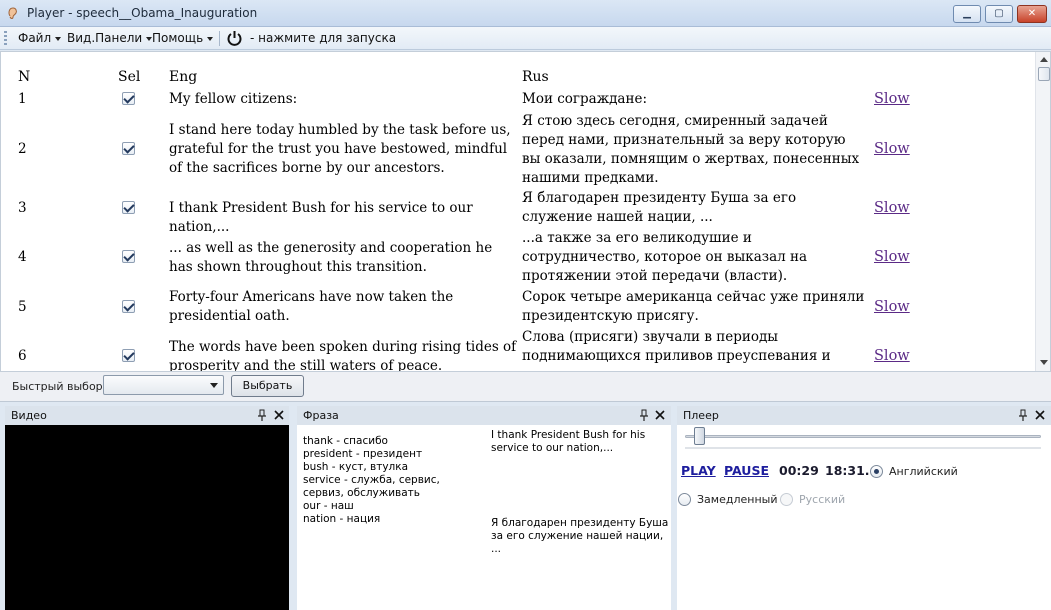  Describe the element at coordinates (585, 99) in the screenshot. I see `row-russian: Мои сограждане:` at that location.